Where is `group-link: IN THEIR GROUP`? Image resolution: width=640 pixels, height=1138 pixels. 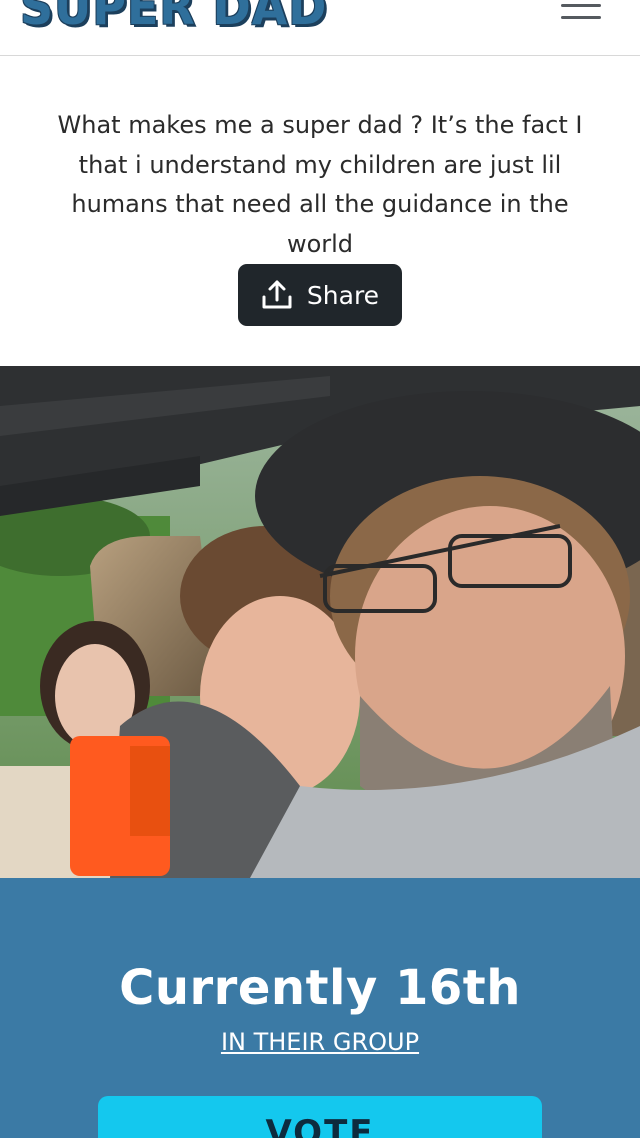
group-link: IN THEIR GROUP is located at coordinates (320, 1042).